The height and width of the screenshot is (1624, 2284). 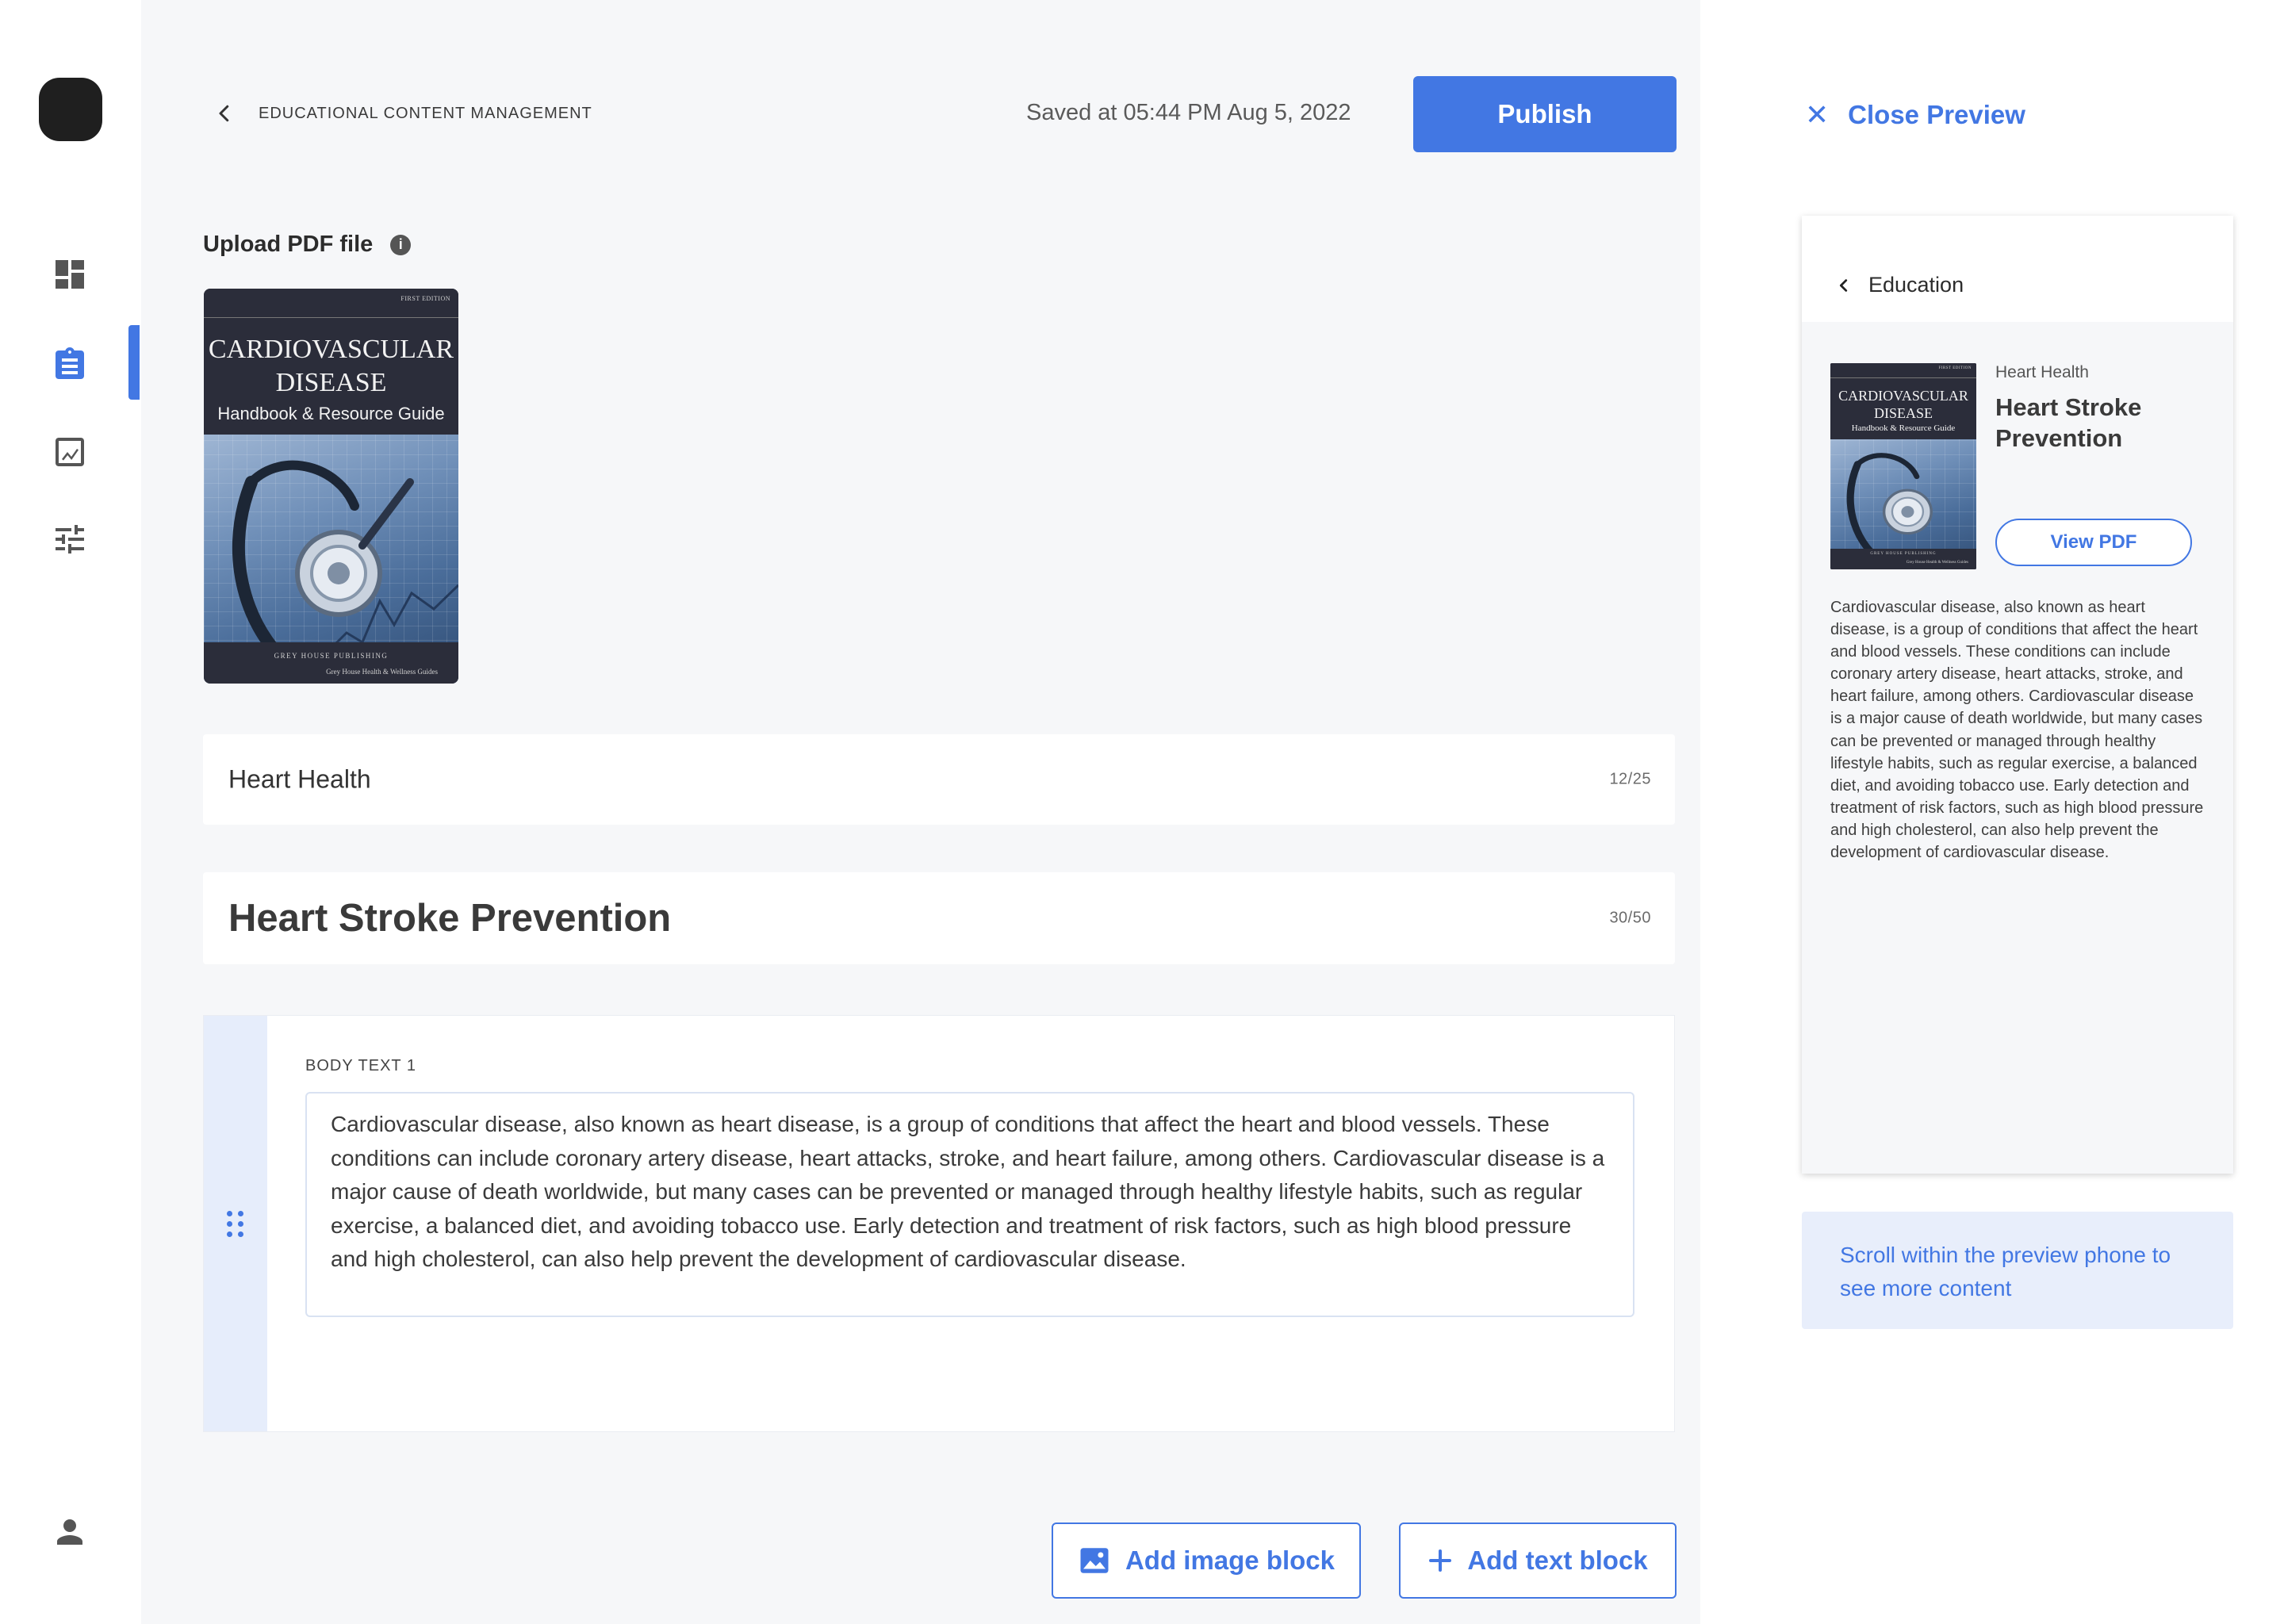 I want to click on add-text-block-button: Add text block, so click(x=1538, y=1560).